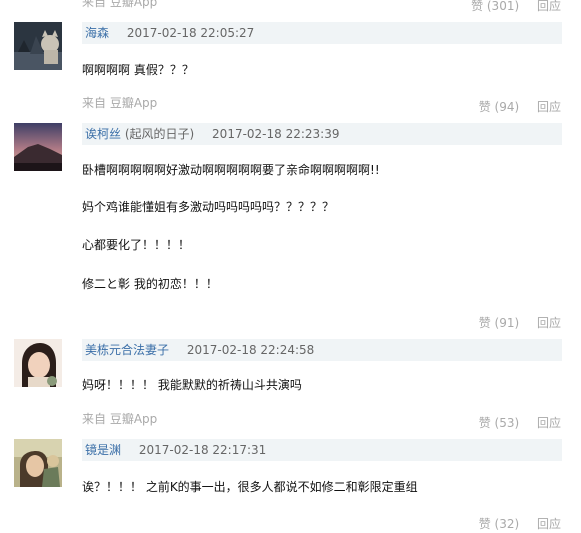 The height and width of the screenshot is (533, 581). What do you see at coordinates (499, 323) in the screenshot?
I see `like-button: 赞 (91)` at bounding box center [499, 323].